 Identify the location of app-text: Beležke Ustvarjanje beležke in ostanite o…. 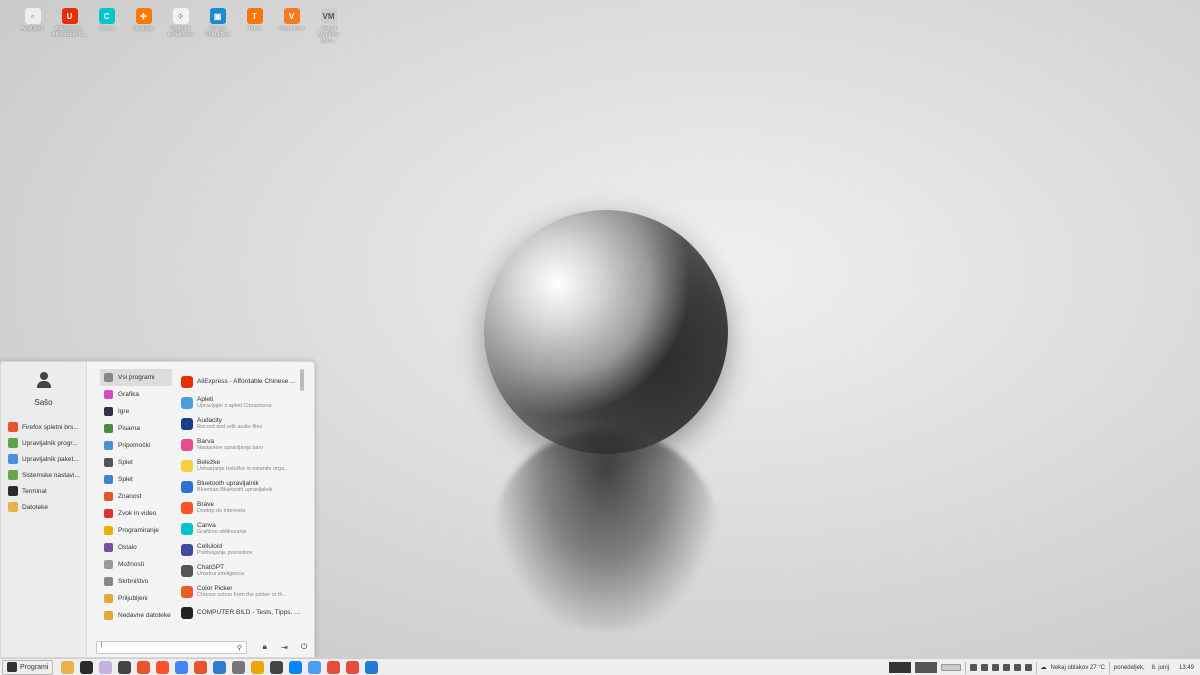
(250, 465).